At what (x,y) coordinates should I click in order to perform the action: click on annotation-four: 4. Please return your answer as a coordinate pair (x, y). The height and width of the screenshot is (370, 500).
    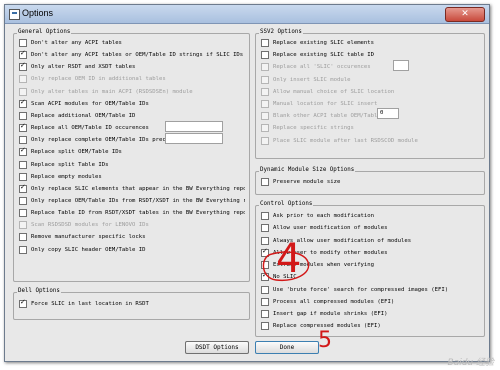
    Looking at the image, I should click on (289, 259).